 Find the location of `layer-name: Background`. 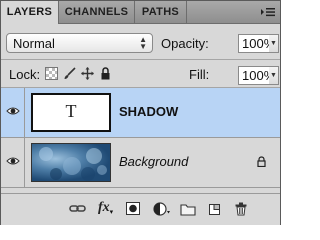

layer-name: Background is located at coordinates (153, 161).